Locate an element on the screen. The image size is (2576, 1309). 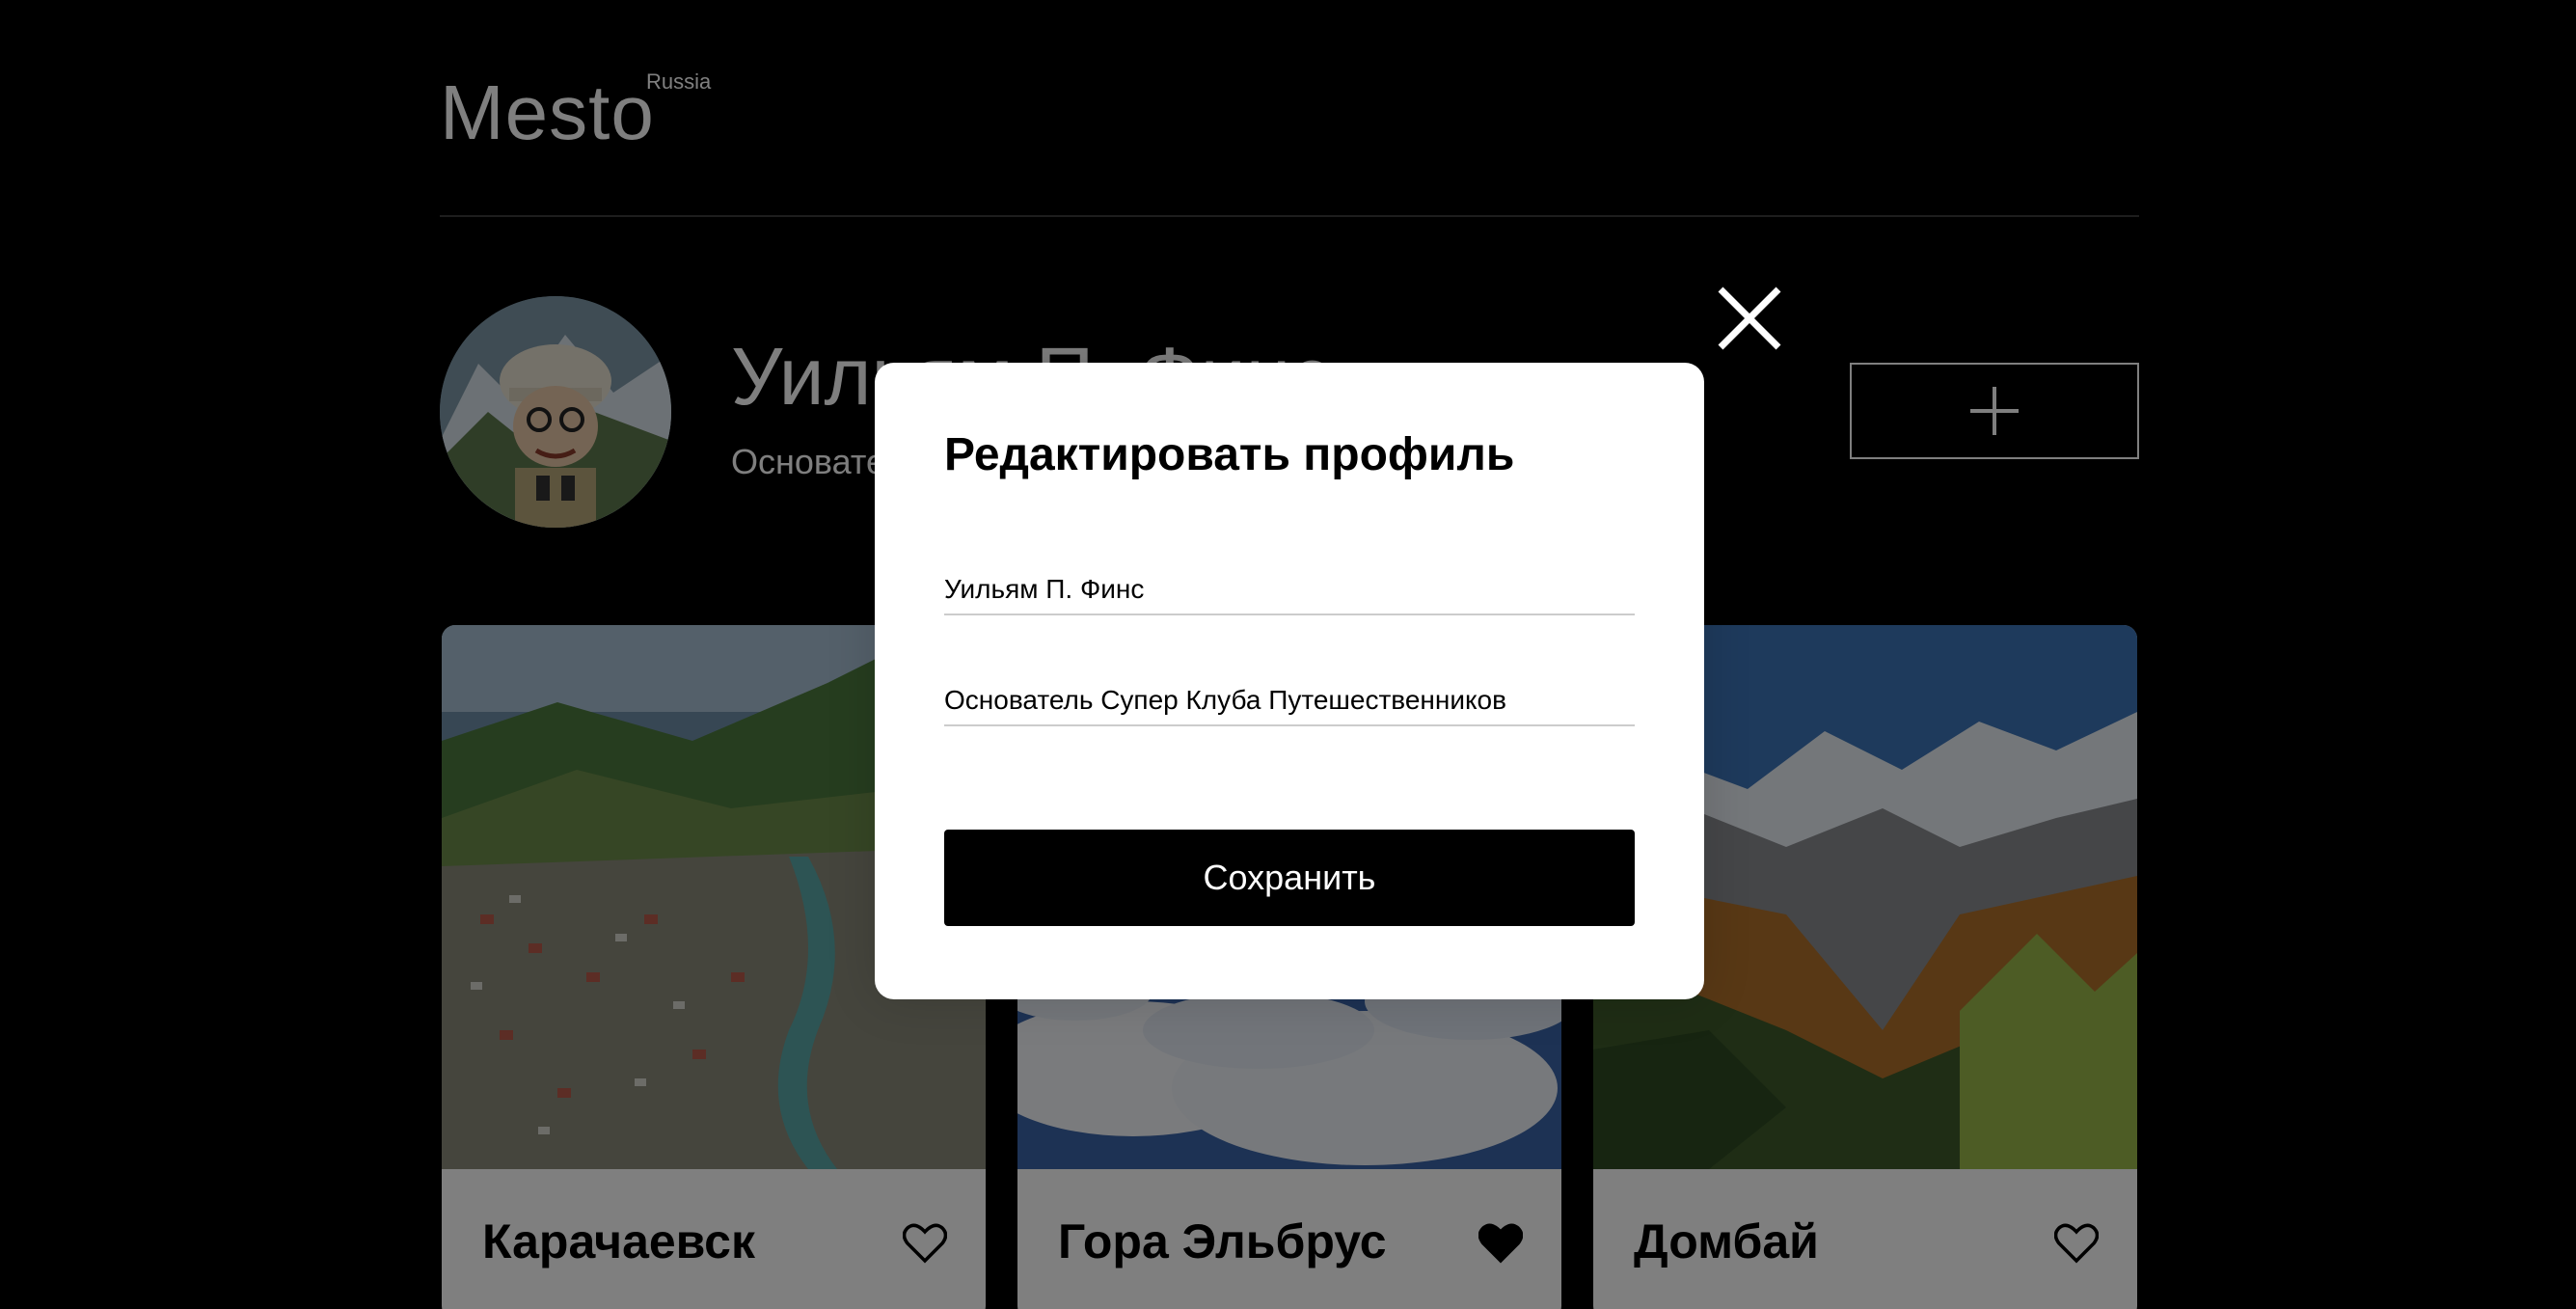
name-input is located at coordinates (1289, 590).